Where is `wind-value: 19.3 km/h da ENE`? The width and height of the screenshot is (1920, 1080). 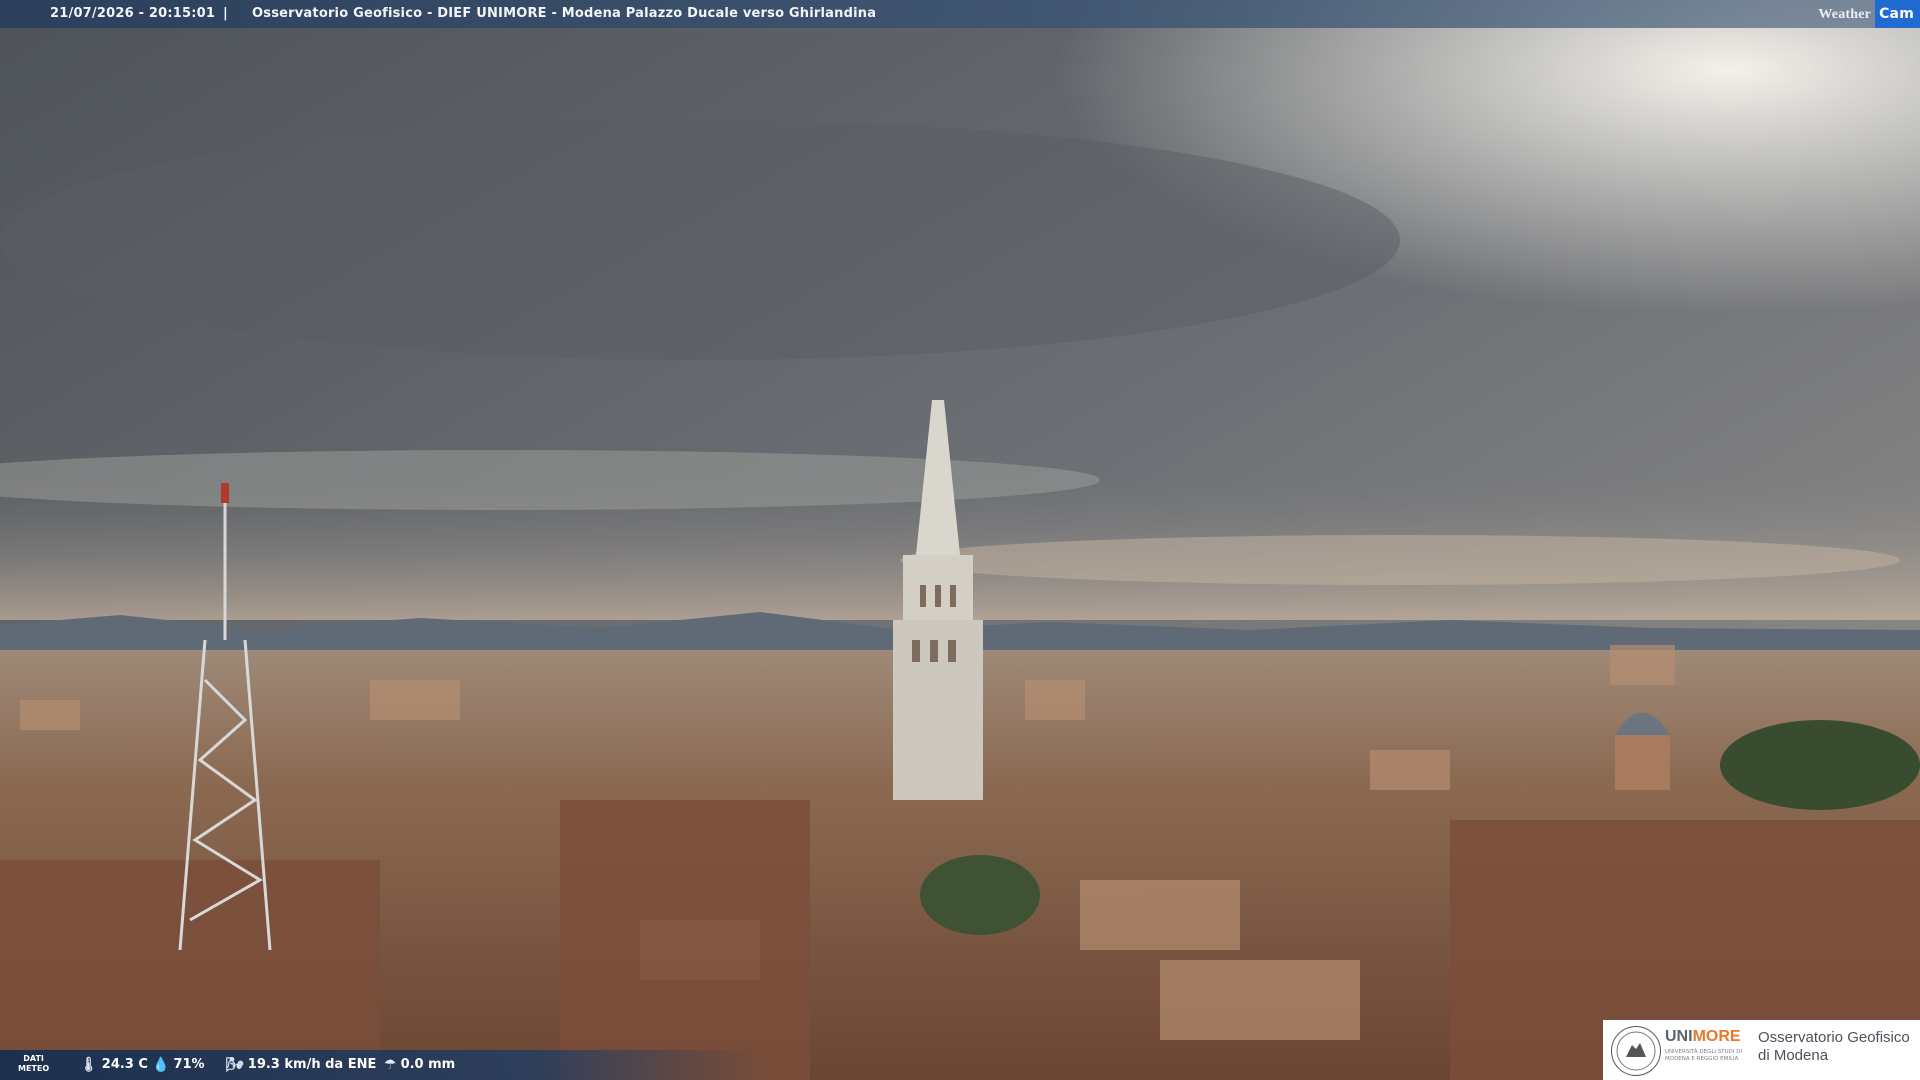 wind-value: 19.3 km/h da ENE is located at coordinates (312, 1064).